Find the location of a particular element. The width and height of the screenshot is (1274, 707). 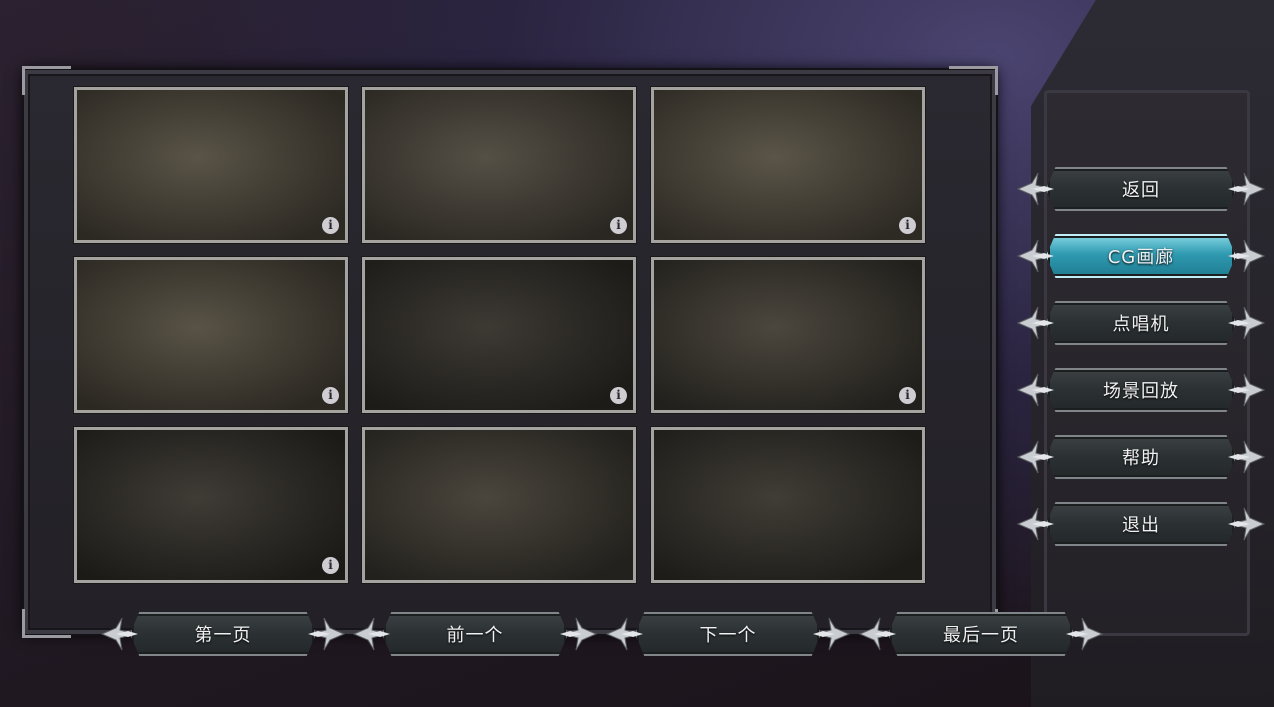

last-page-button: 最后一页 is located at coordinates (981, 634).